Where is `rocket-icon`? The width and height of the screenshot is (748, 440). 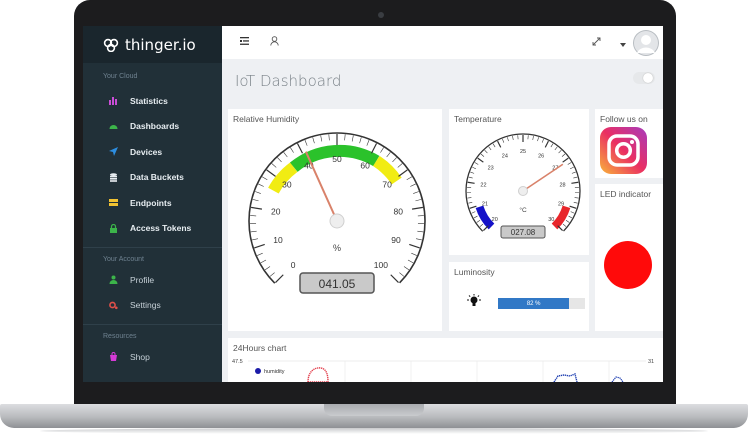 rocket-icon is located at coordinates (113, 152).